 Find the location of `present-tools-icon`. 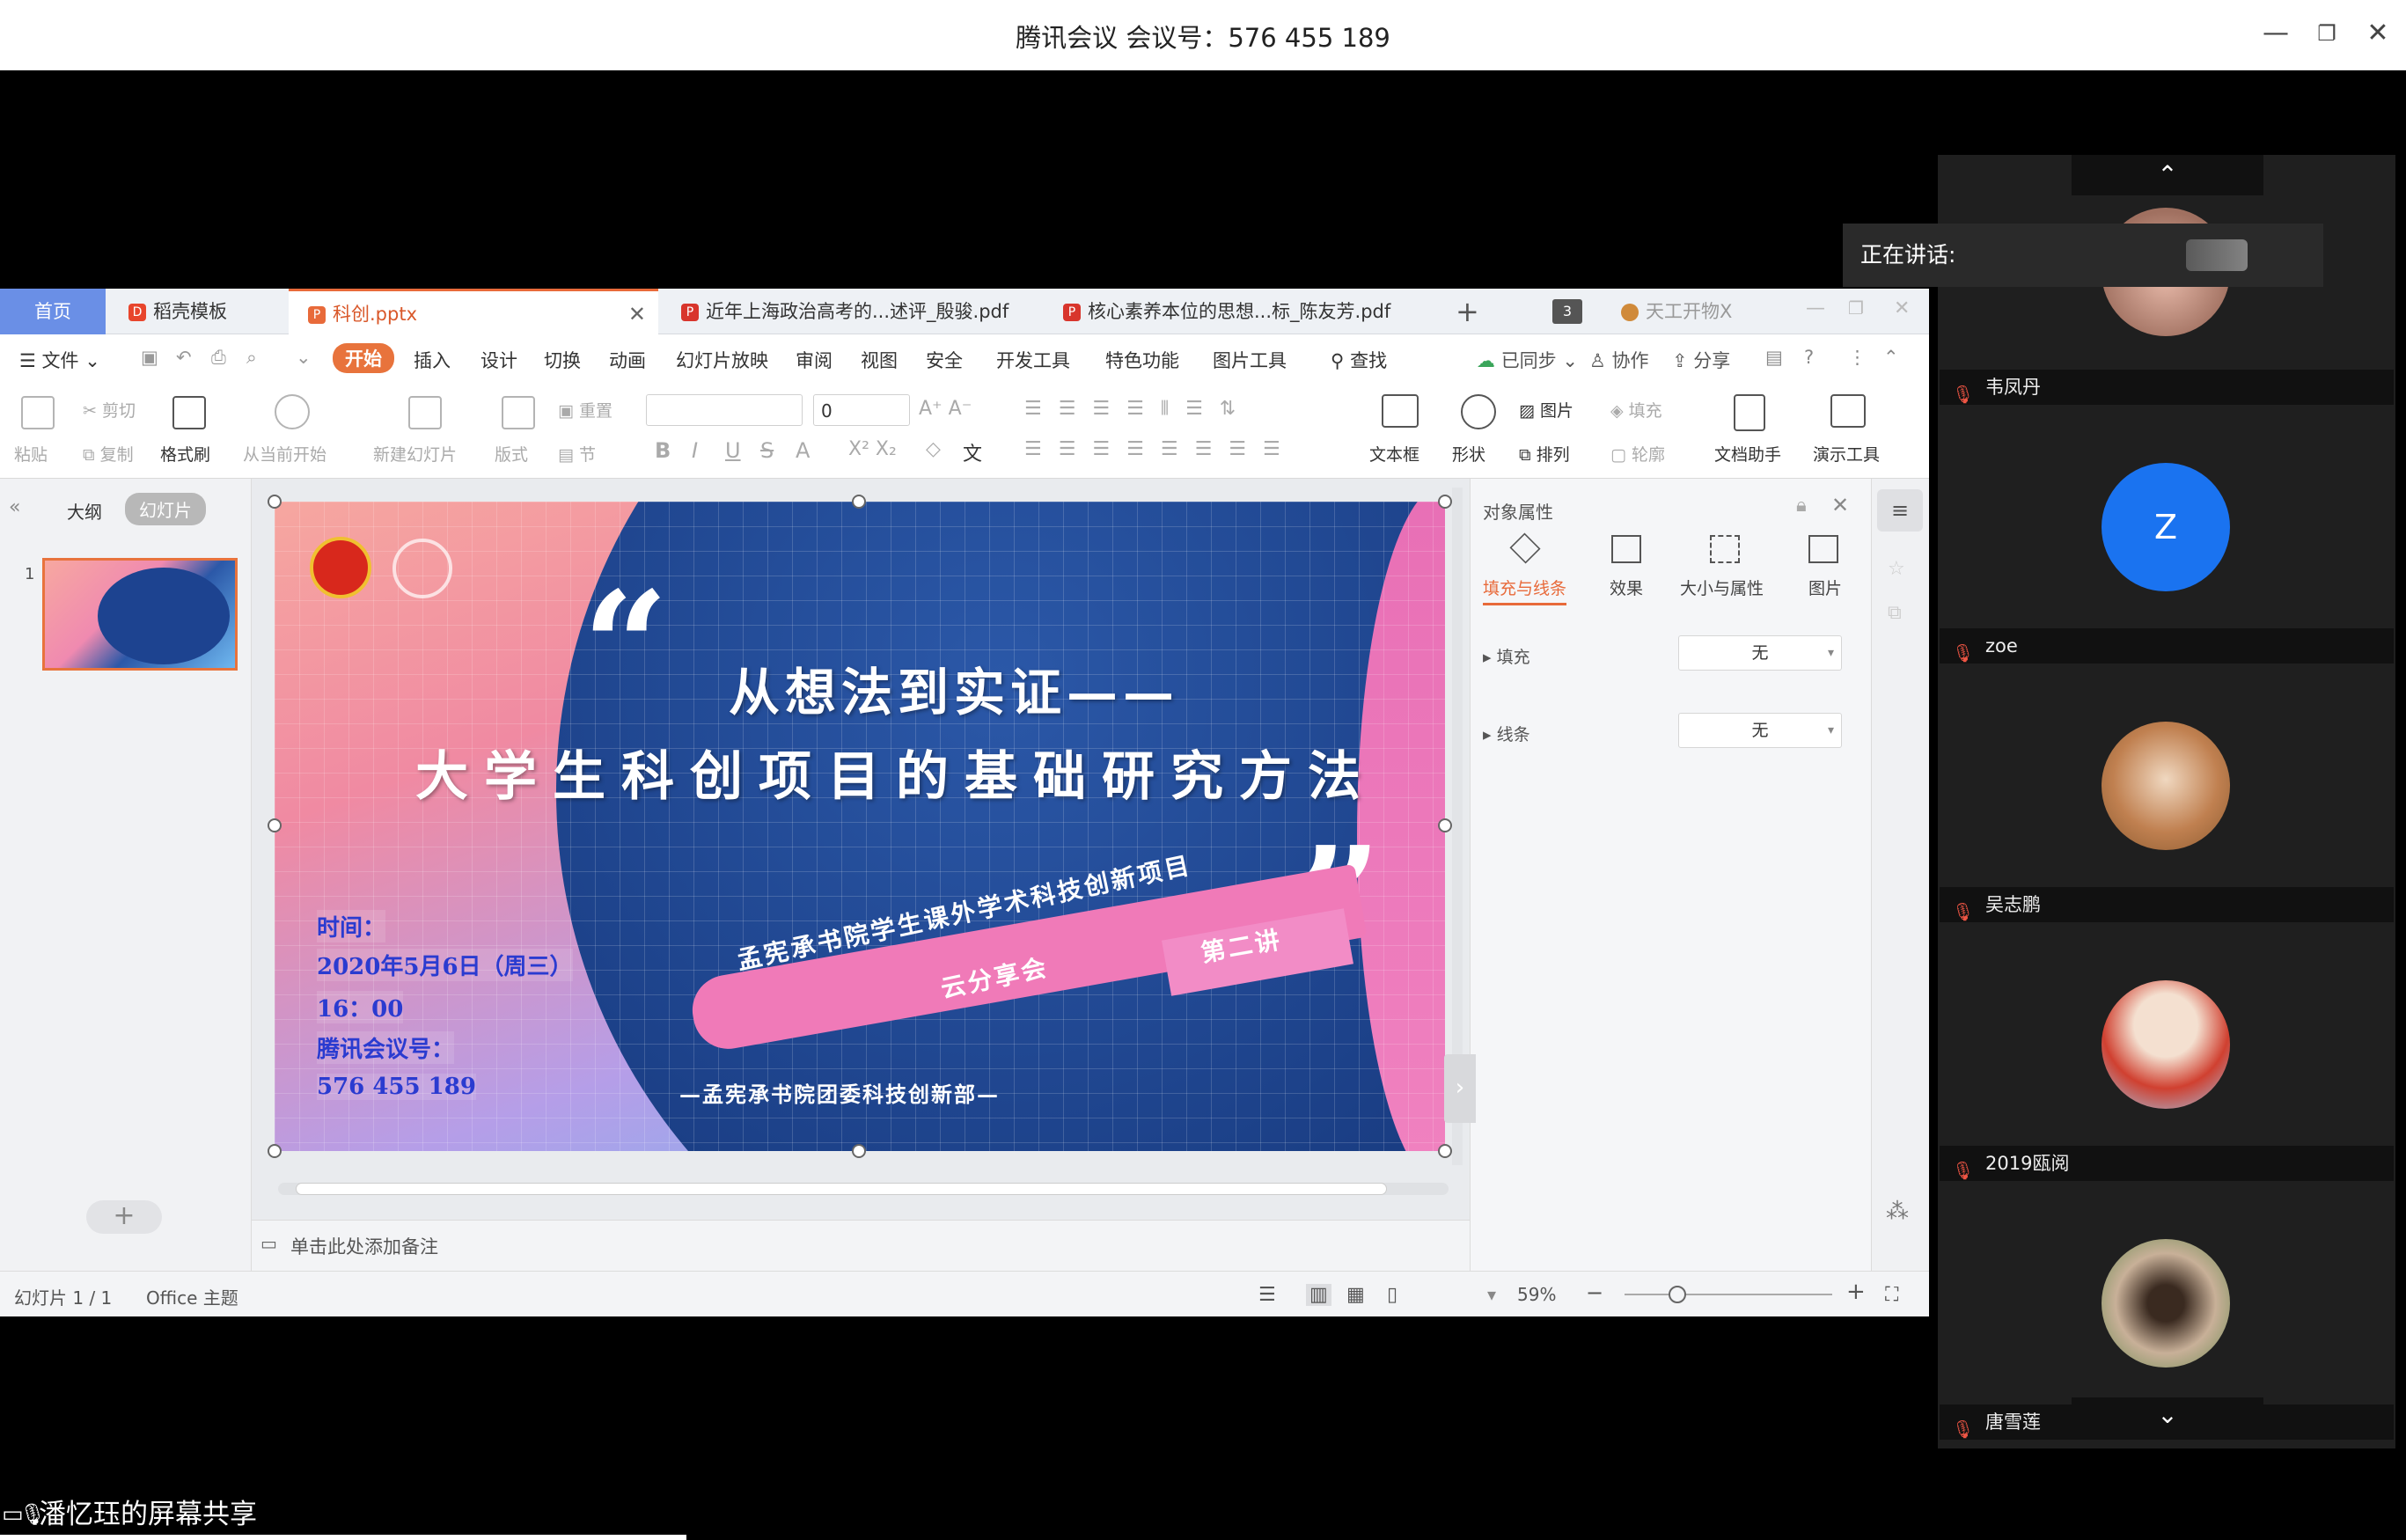

present-tools-icon is located at coordinates (1848, 411).